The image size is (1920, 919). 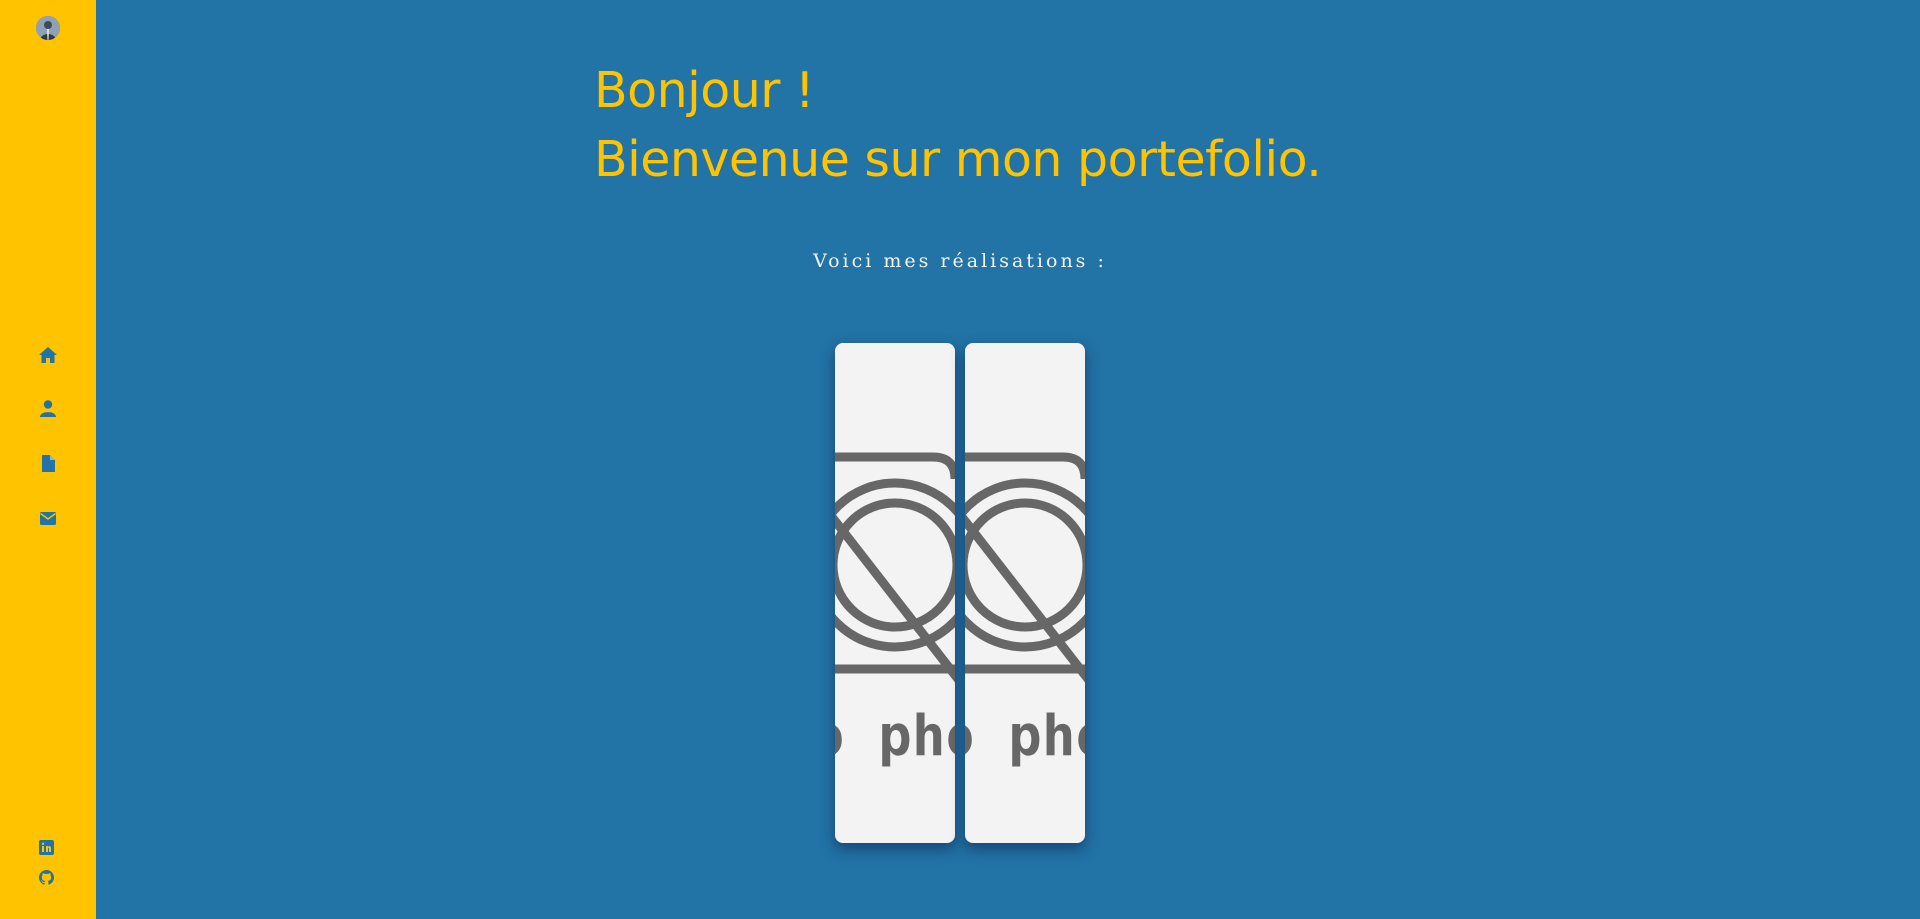 I want to click on document-icon, so click(x=48, y=466).